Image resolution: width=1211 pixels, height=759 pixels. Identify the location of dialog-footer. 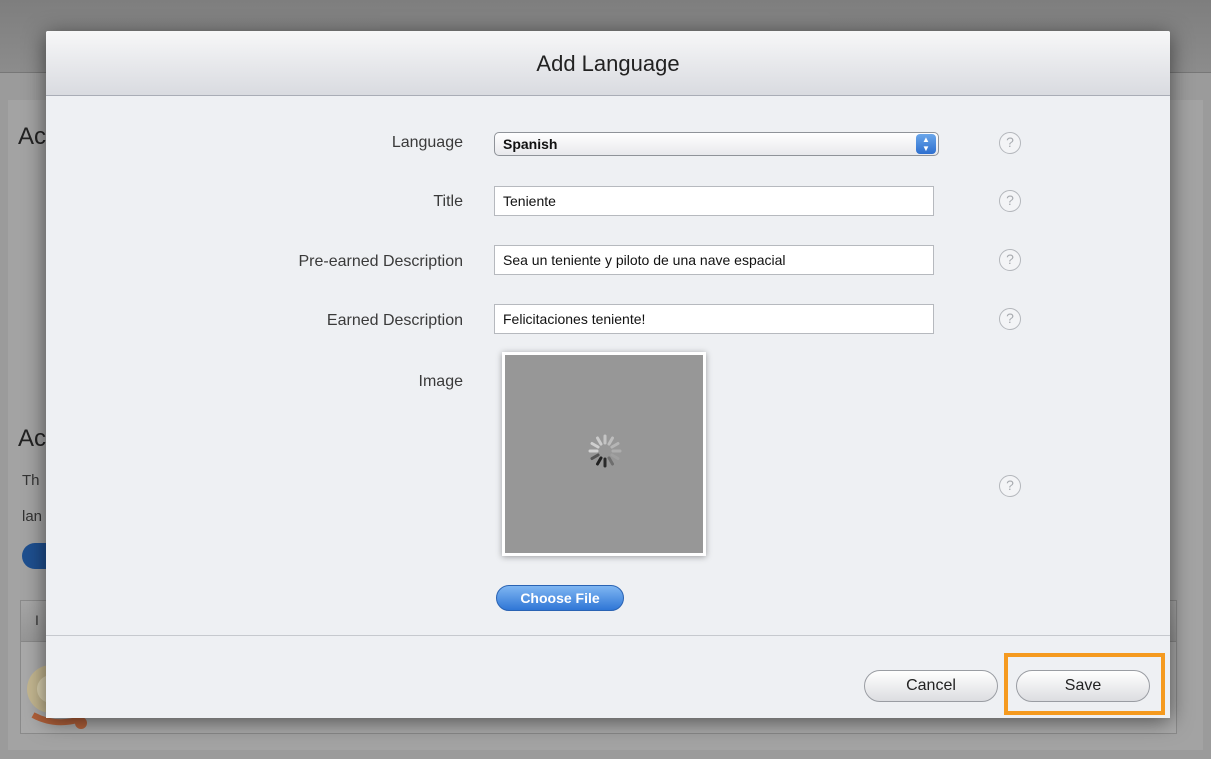
(608, 676).